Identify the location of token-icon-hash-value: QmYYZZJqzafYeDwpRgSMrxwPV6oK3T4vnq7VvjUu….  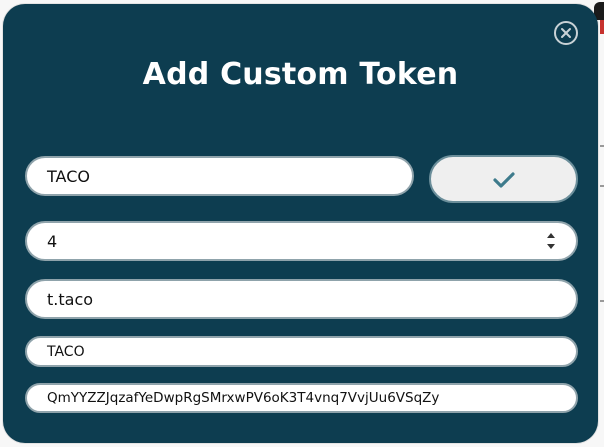
(243, 398).